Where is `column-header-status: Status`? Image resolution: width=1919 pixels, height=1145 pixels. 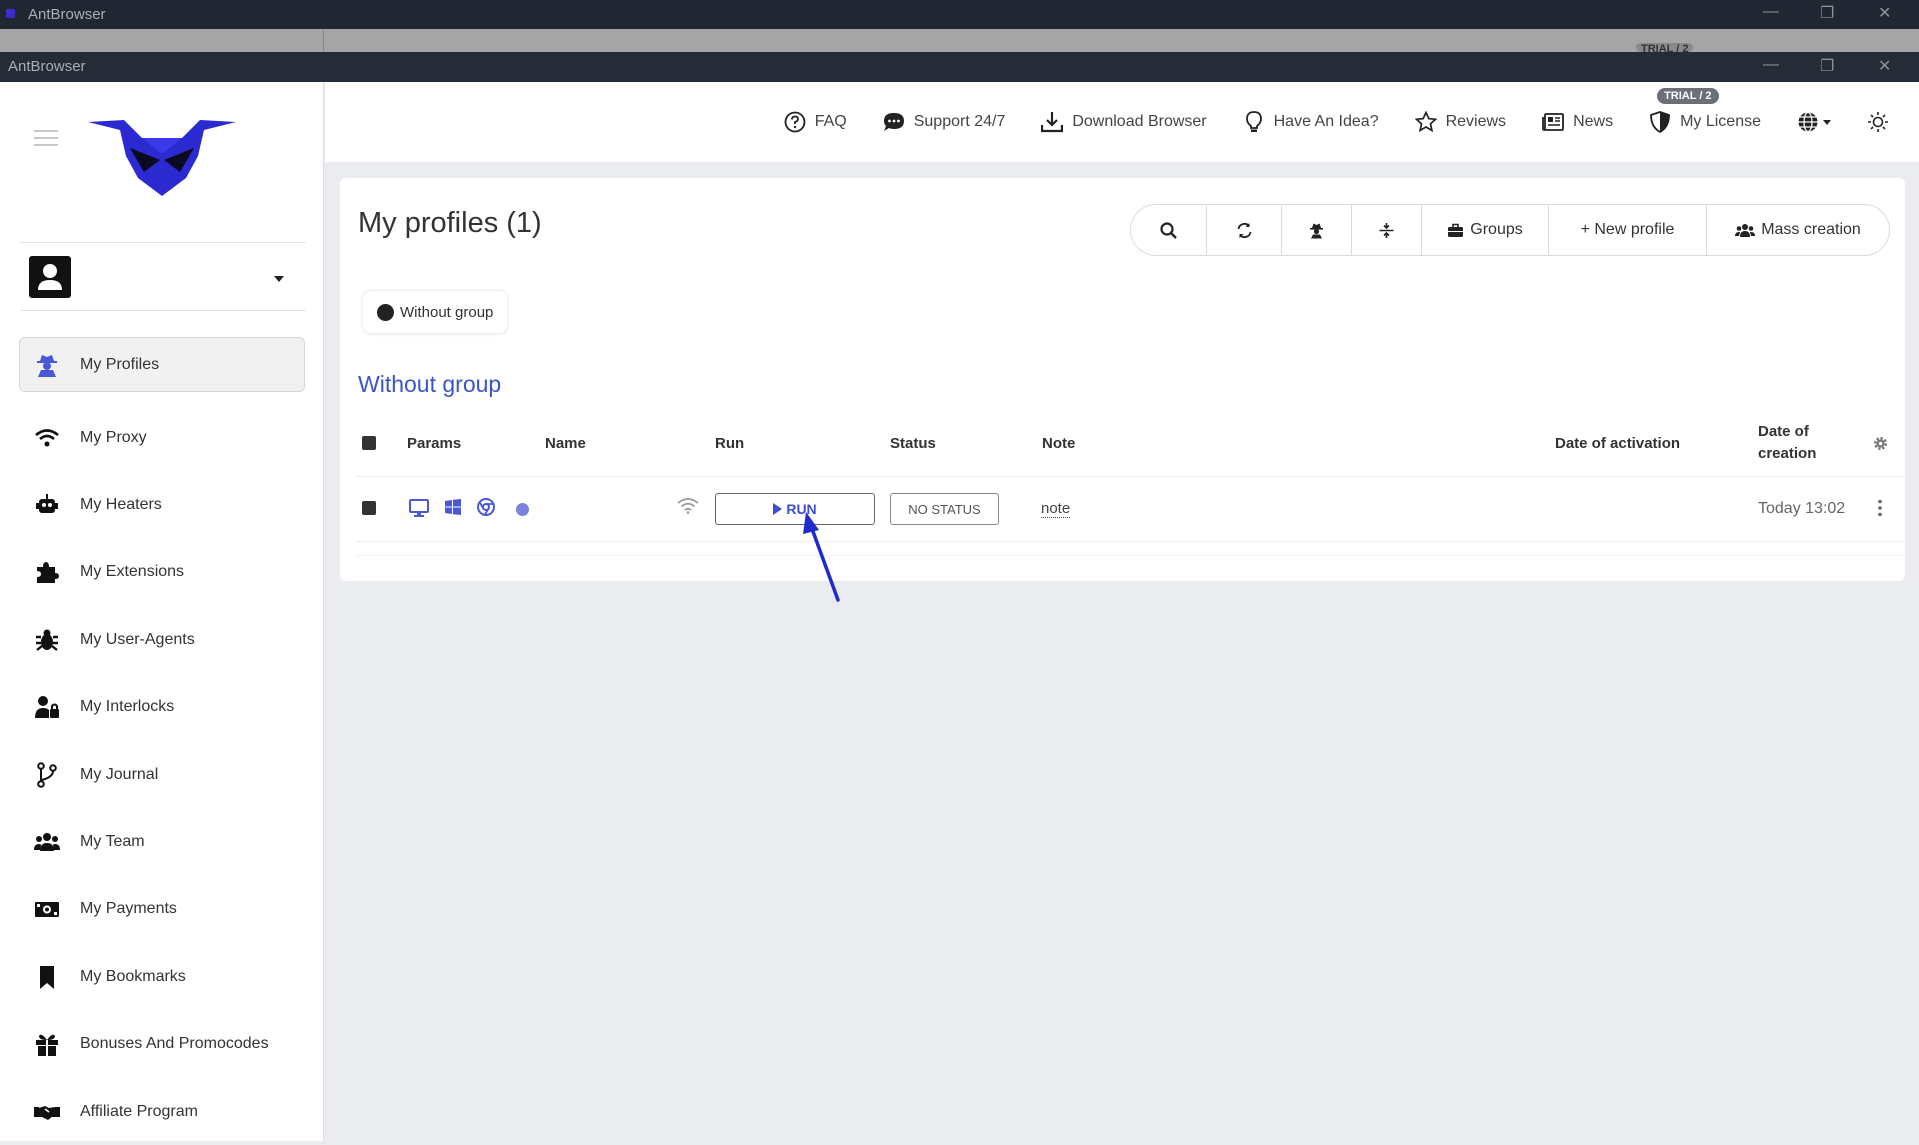
column-header-status: Status is located at coordinates (913, 443).